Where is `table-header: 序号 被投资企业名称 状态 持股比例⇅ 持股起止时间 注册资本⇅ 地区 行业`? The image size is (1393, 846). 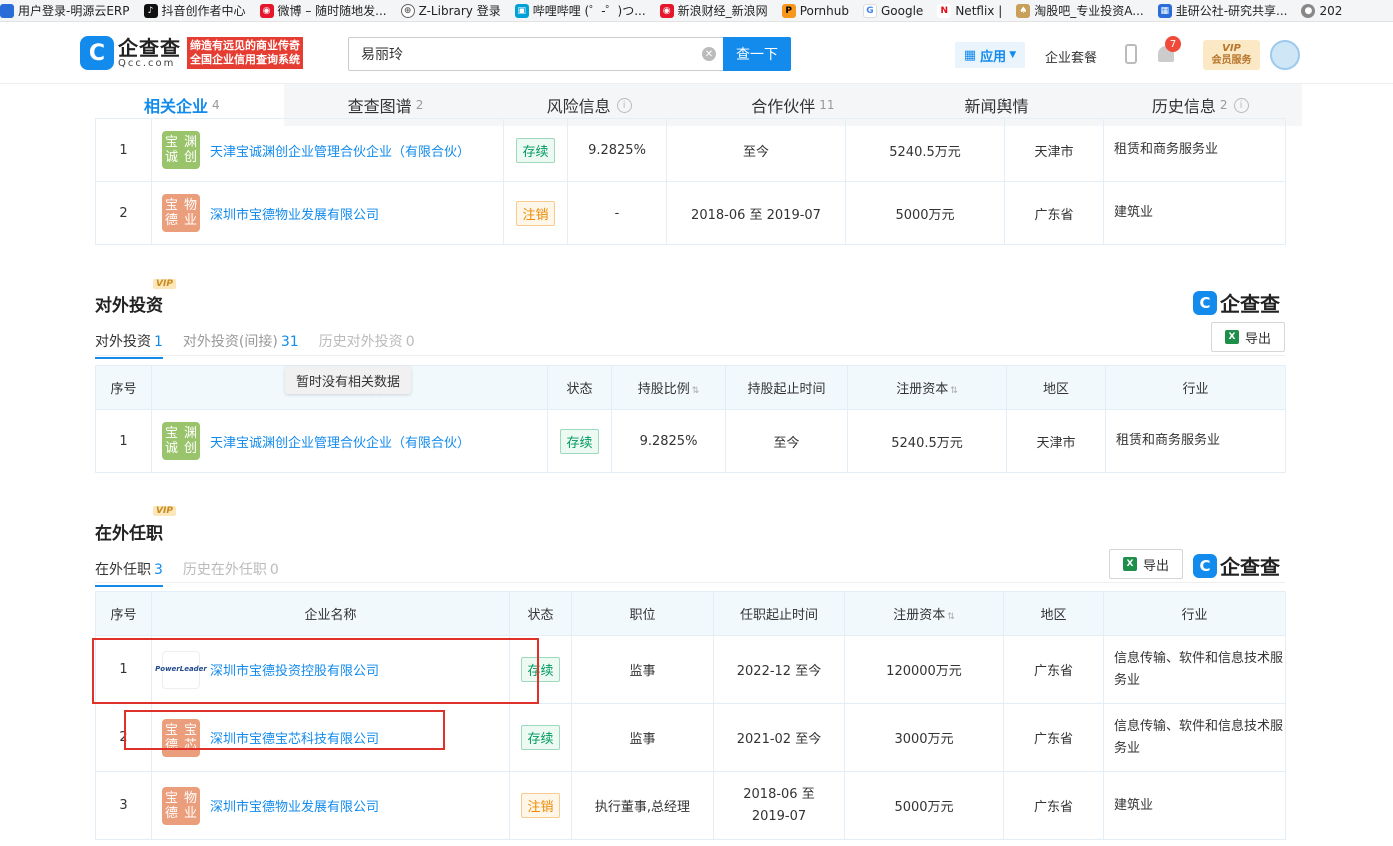
table-header: 序号 被投资企业名称 状态 持股比例⇅ 持股起止时间 注册资本⇅ 地区 行业 is located at coordinates (690, 387).